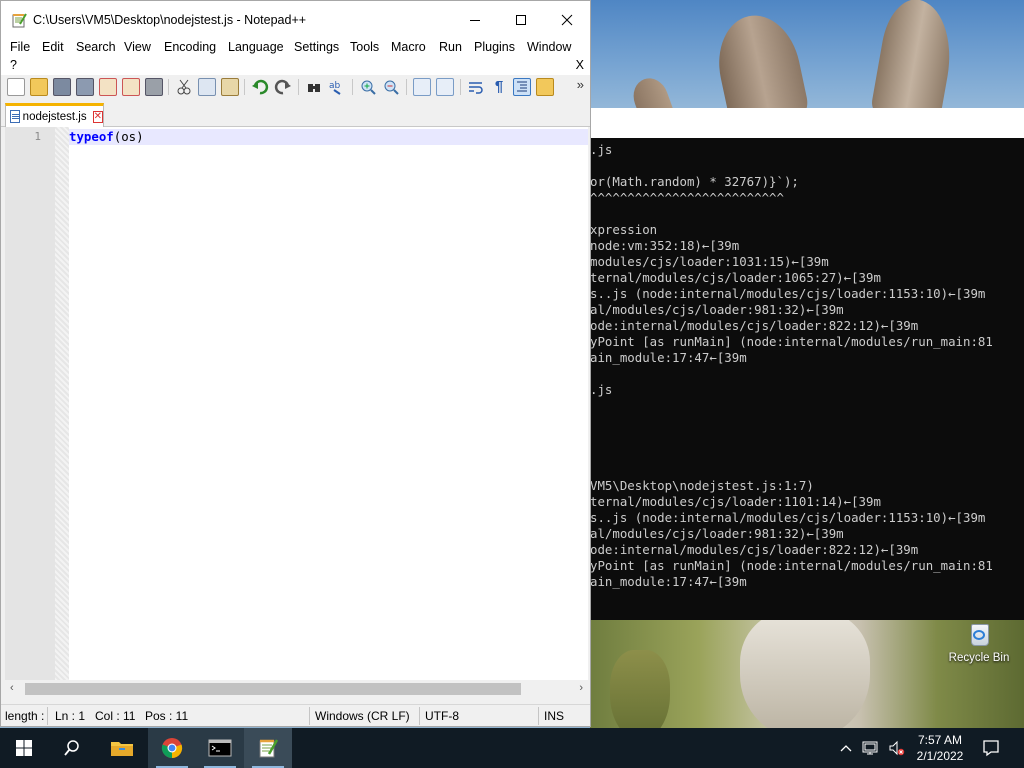 This screenshot has width=1024, height=768. I want to click on status-length: length :, so click(25, 716).